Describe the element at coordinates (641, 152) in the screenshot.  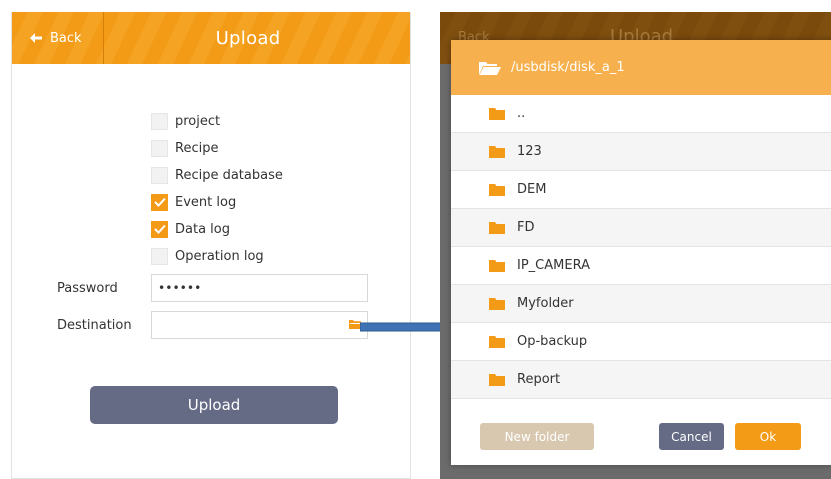
I see `folder-item: 123` at that location.